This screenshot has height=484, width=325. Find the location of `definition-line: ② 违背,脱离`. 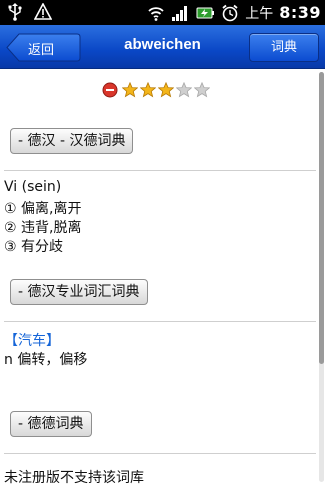

definition-line: ② 违背,脱离 is located at coordinates (43, 228).